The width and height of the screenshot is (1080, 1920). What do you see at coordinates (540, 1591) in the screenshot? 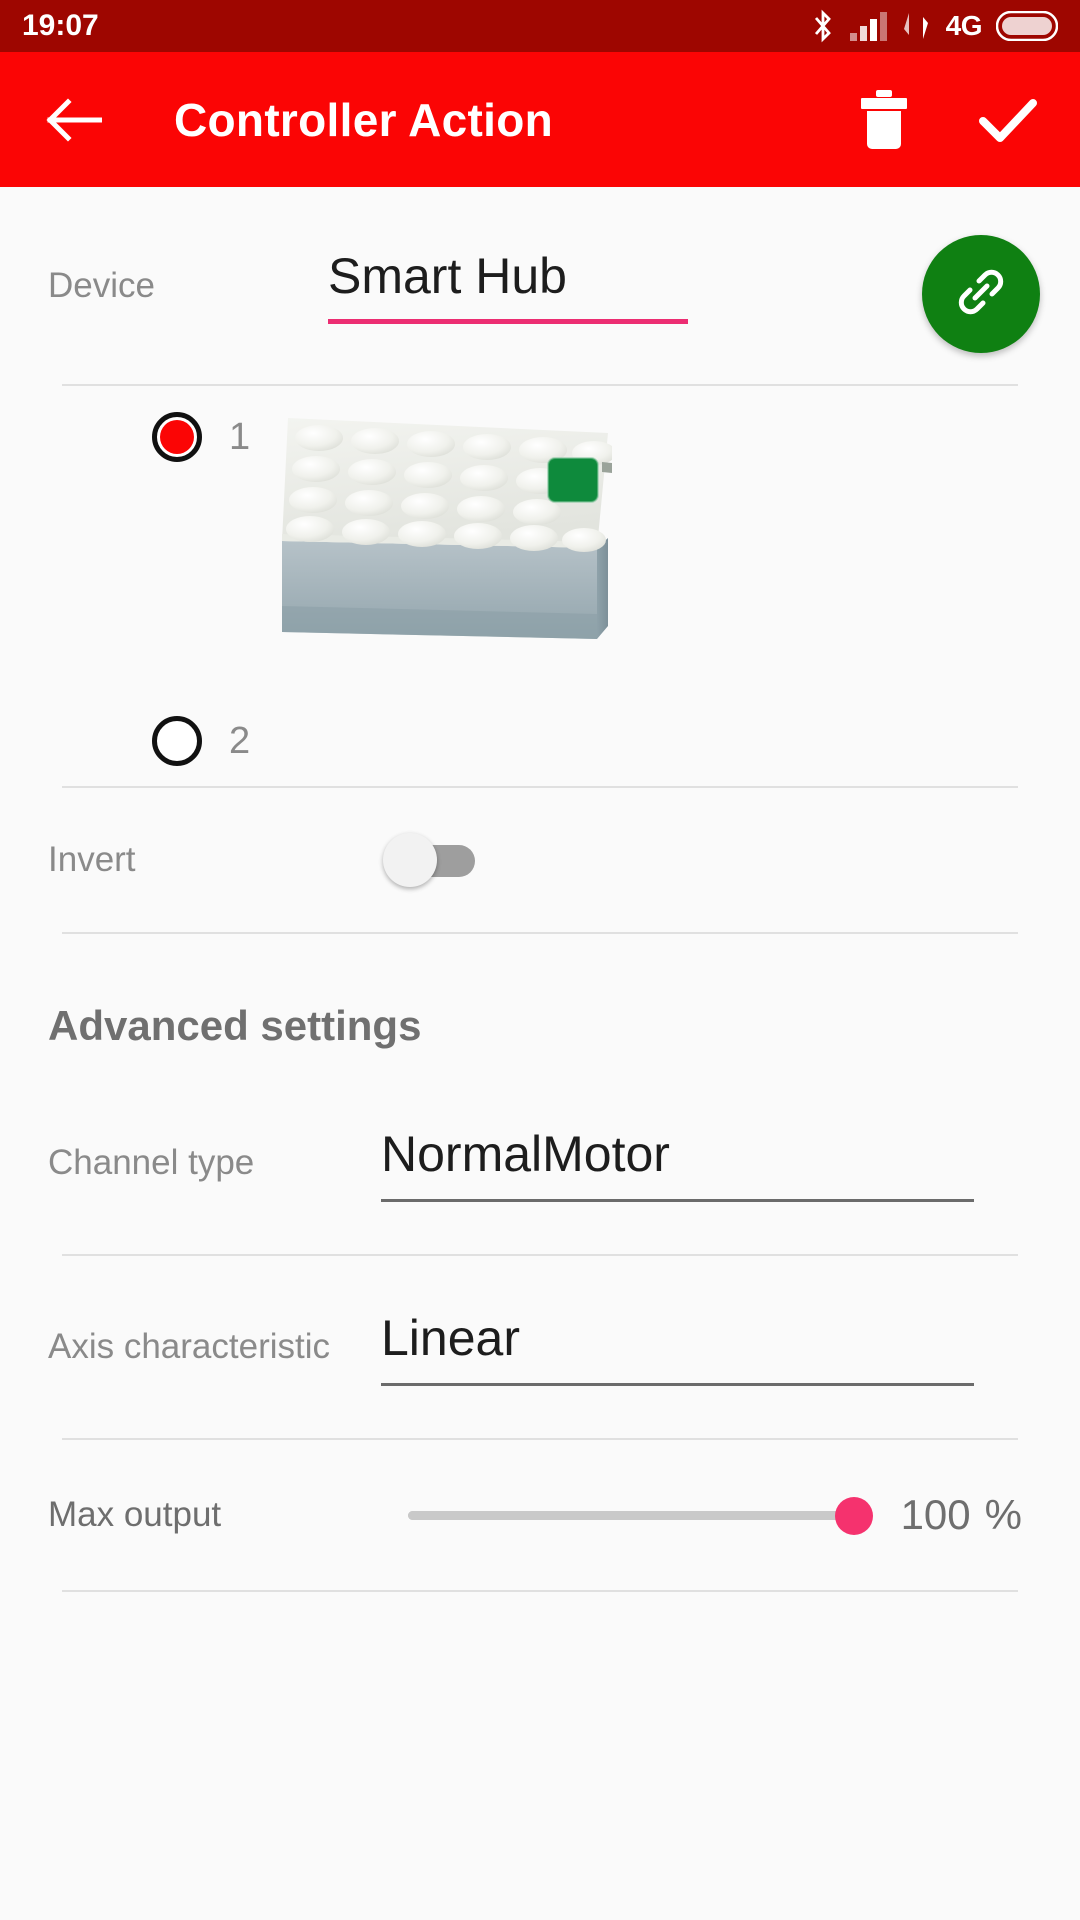
I see `divider` at bounding box center [540, 1591].